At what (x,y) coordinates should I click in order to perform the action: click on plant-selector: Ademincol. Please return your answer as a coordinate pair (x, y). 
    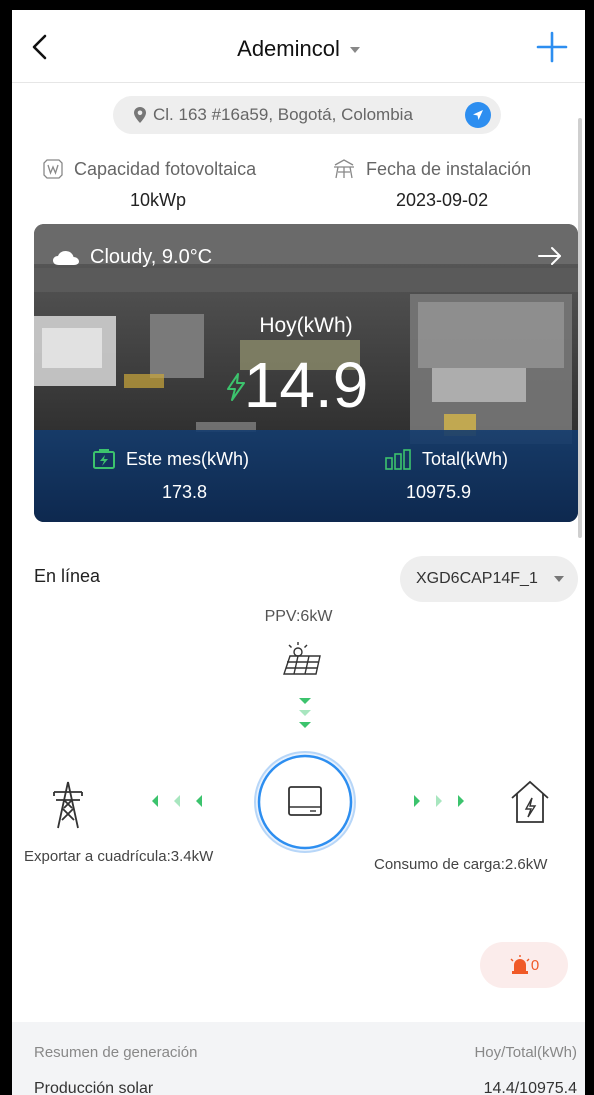
    Looking at the image, I should click on (298, 49).